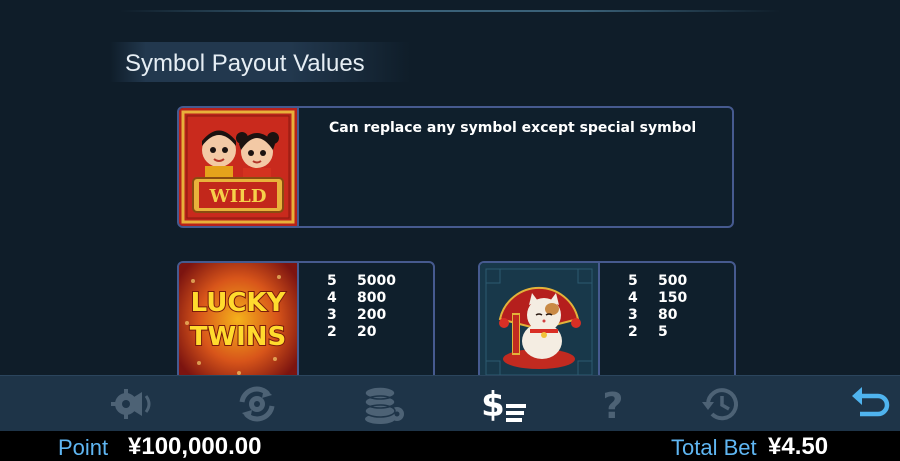 The image size is (900, 461). I want to click on section-title-banner: Symbol Payout Values, so click(260, 62).